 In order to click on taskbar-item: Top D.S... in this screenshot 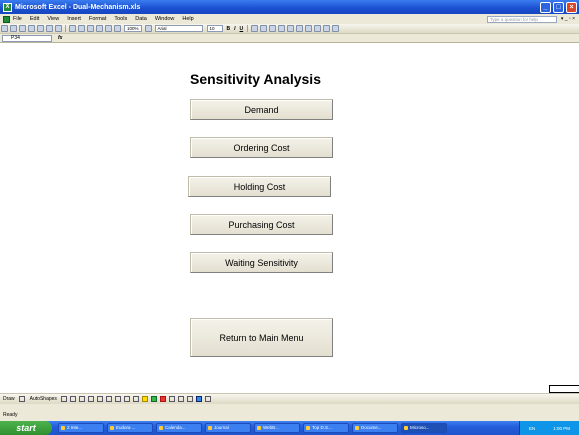, I will do `click(326, 428)`.